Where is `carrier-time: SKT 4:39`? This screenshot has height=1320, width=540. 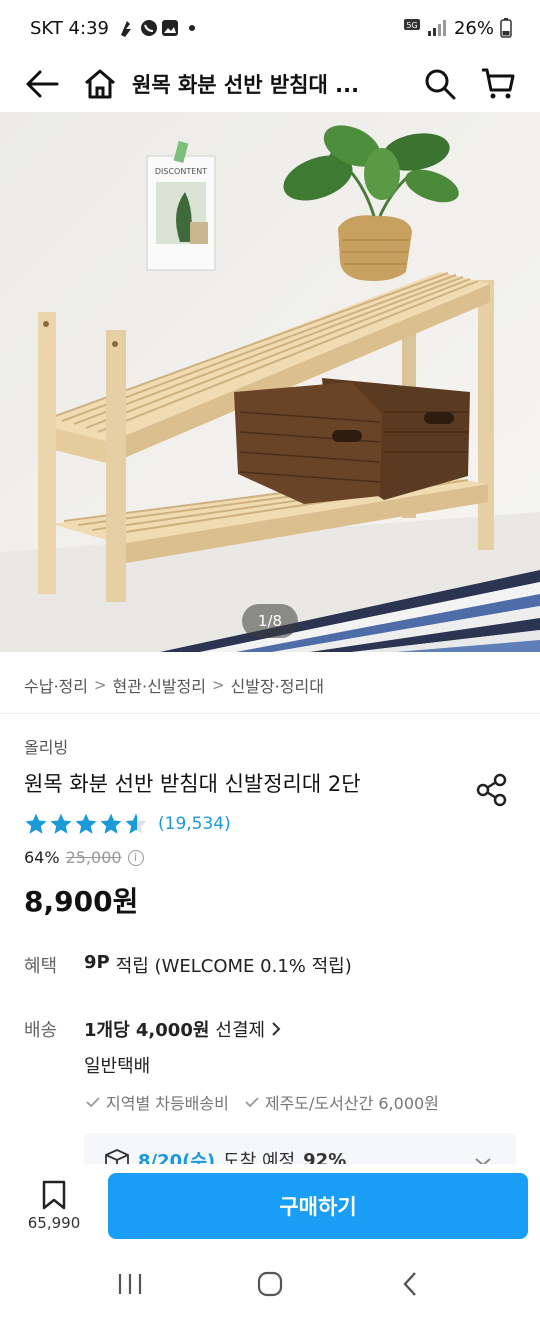 carrier-time: SKT 4:39 is located at coordinates (69, 28).